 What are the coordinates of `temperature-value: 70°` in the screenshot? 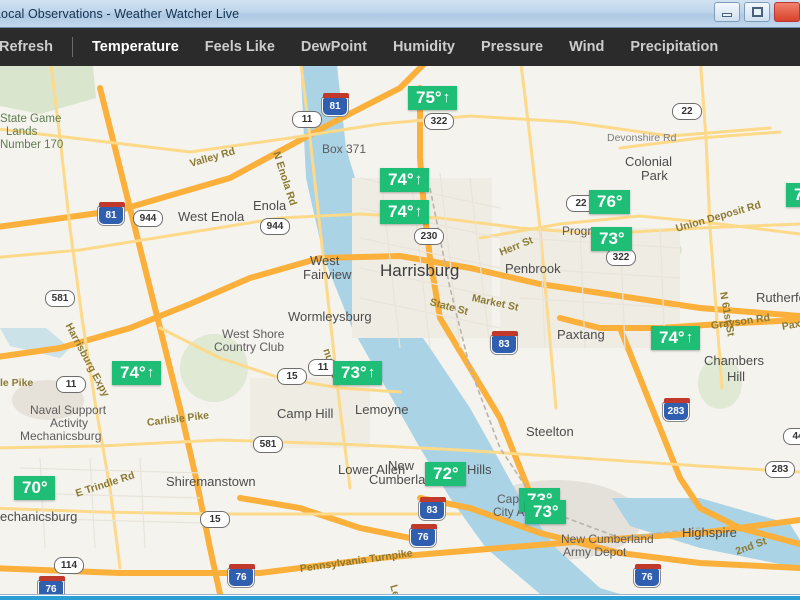 It's located at (35, 487).